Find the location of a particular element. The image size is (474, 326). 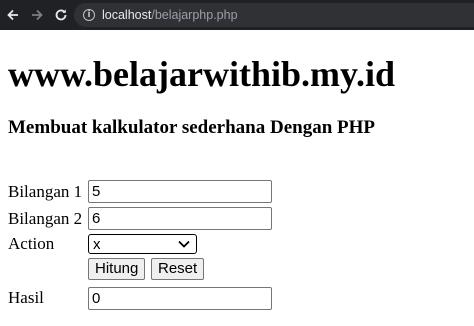

url-text: localhost/belajarphp.php is located at coordinates (170, 15).